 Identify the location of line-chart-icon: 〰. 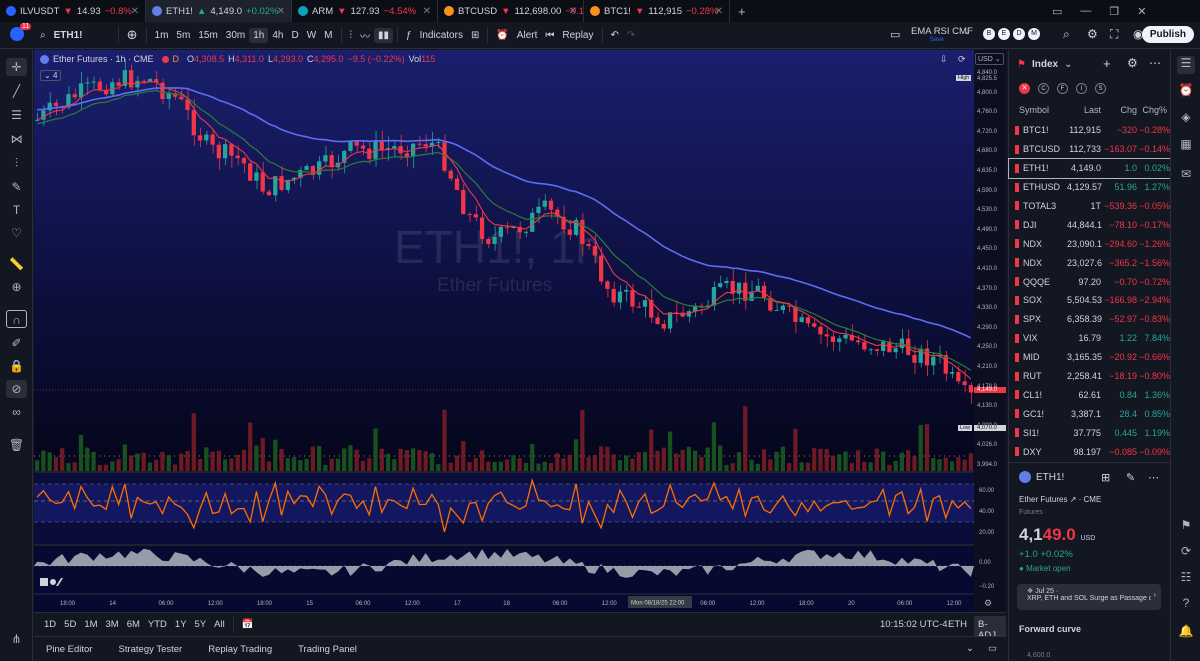
(365, 35).